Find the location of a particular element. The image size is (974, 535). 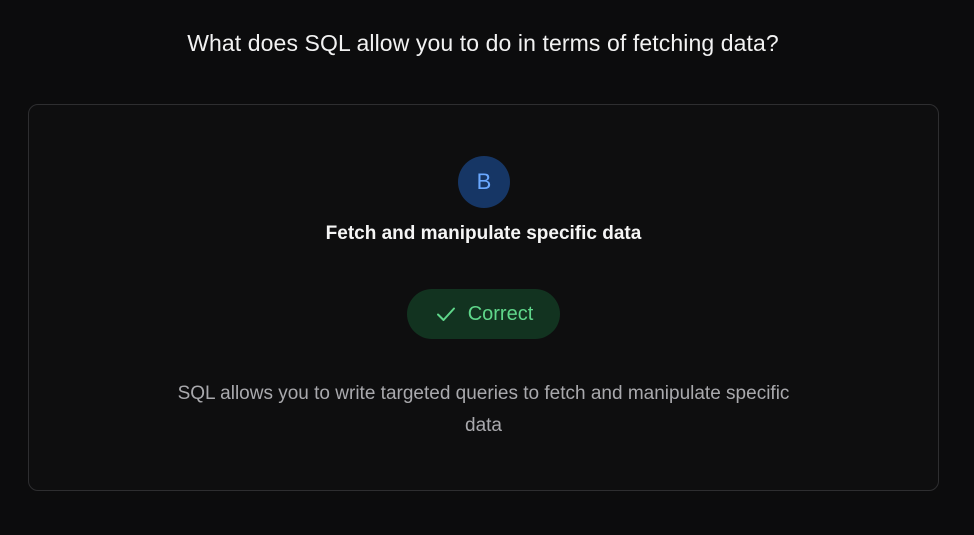

option-letter-badge: B is located at coordinates (484, 182).